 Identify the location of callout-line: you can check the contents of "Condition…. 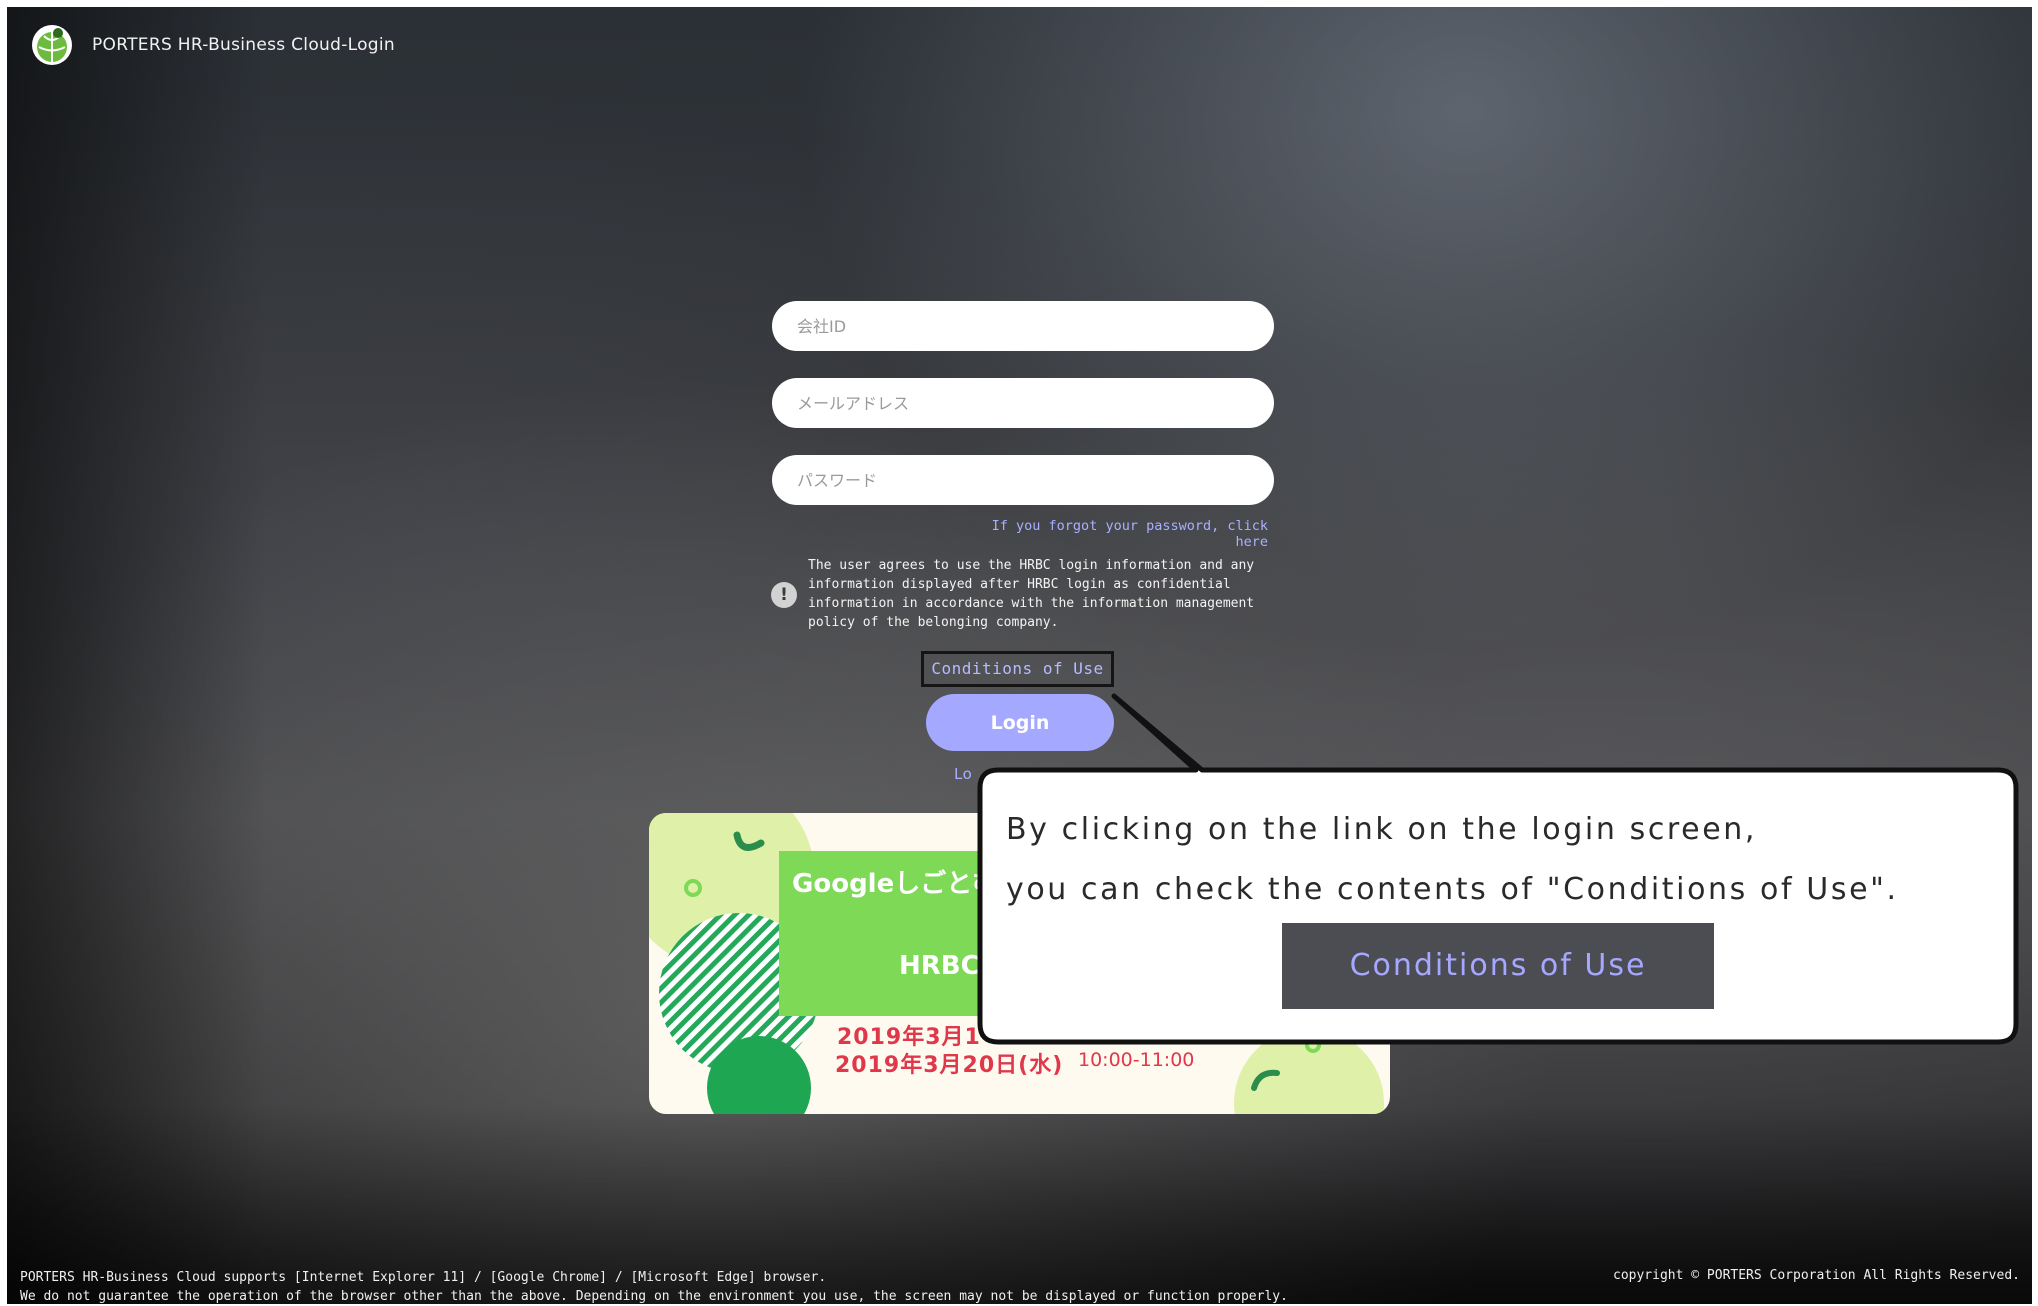
(1452, 889).